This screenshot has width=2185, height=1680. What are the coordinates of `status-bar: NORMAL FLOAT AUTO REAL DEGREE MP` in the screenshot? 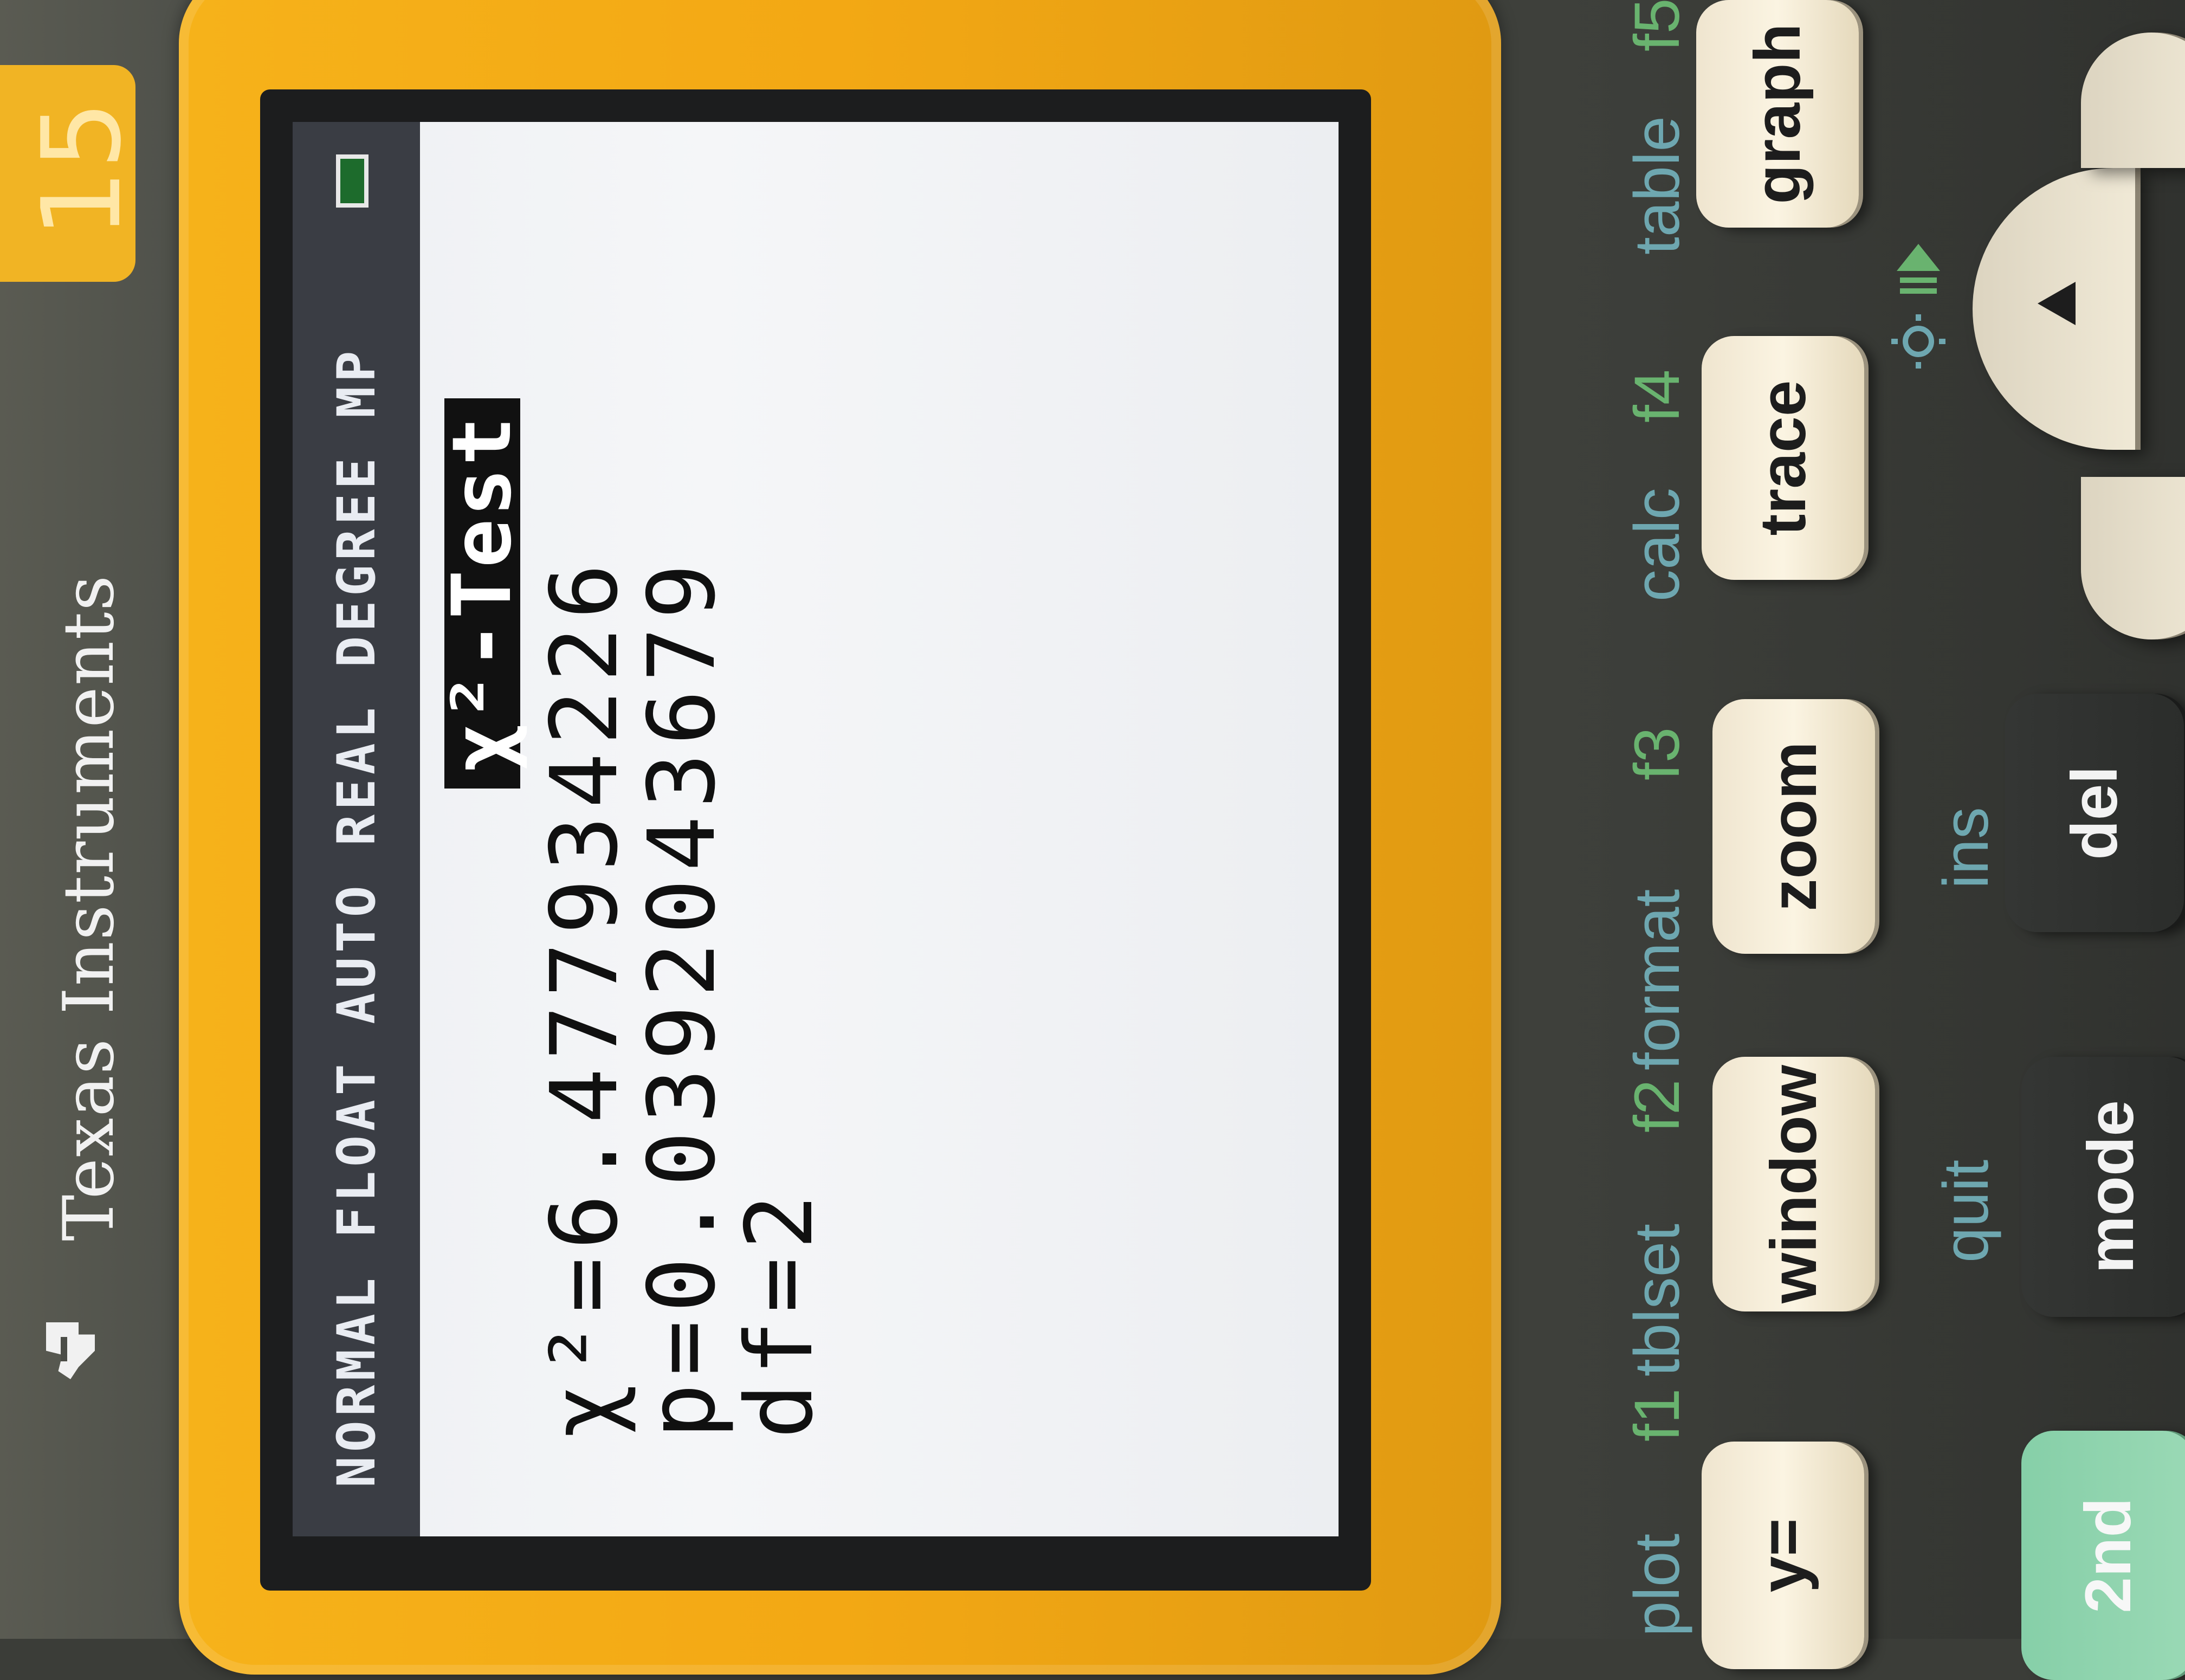 It's located at (356, 829).